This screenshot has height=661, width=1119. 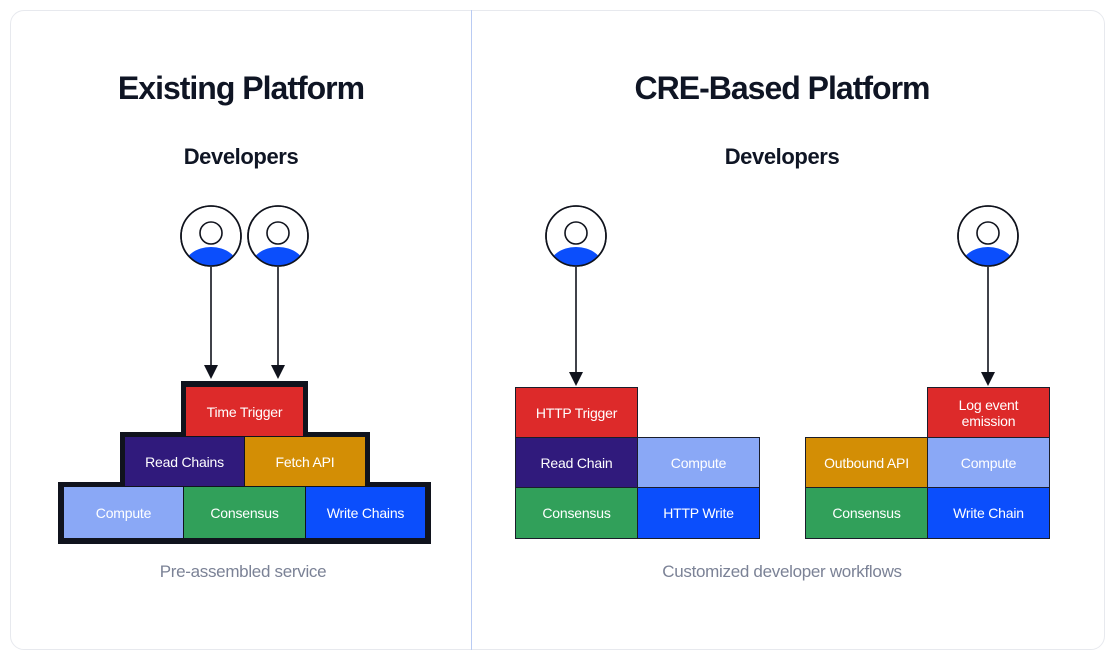 What do you see at coordinates (698, 513) in the screenshot?
I see `block-http-write: HTTP Write` at bounding box center [698, 513].